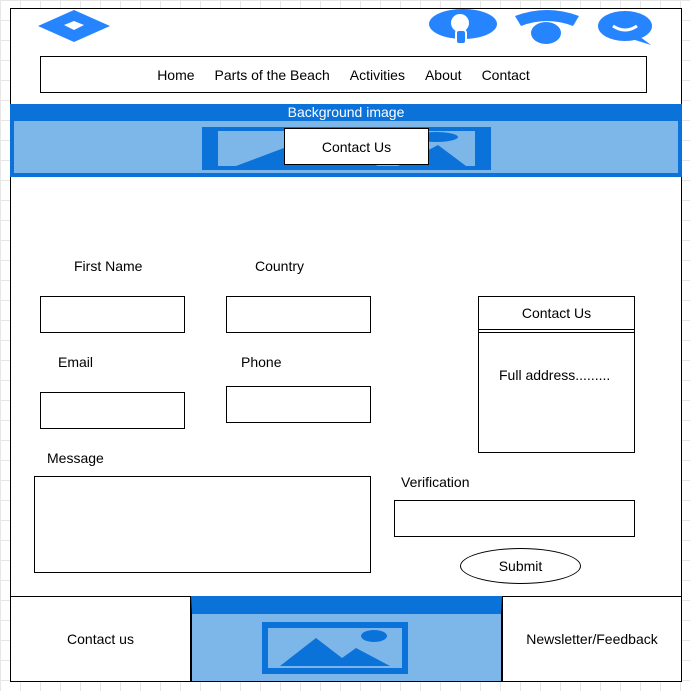 The image size is (690, 691). Describe the element at coordinates (547, 27) in the screenshot. I see `wifi-icon` at that location.